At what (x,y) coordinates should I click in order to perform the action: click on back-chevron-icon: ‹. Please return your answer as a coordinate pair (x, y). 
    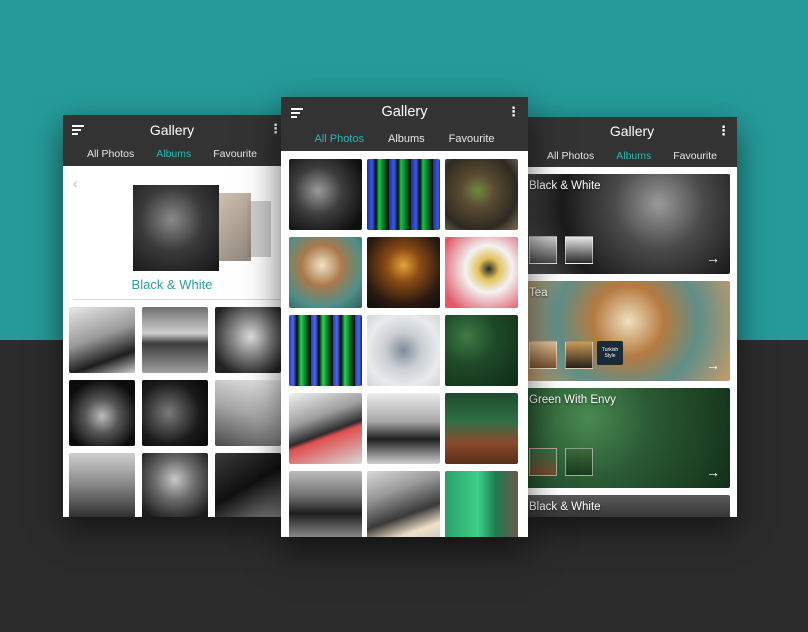
    Looking at the image, I should click on (75, 183).